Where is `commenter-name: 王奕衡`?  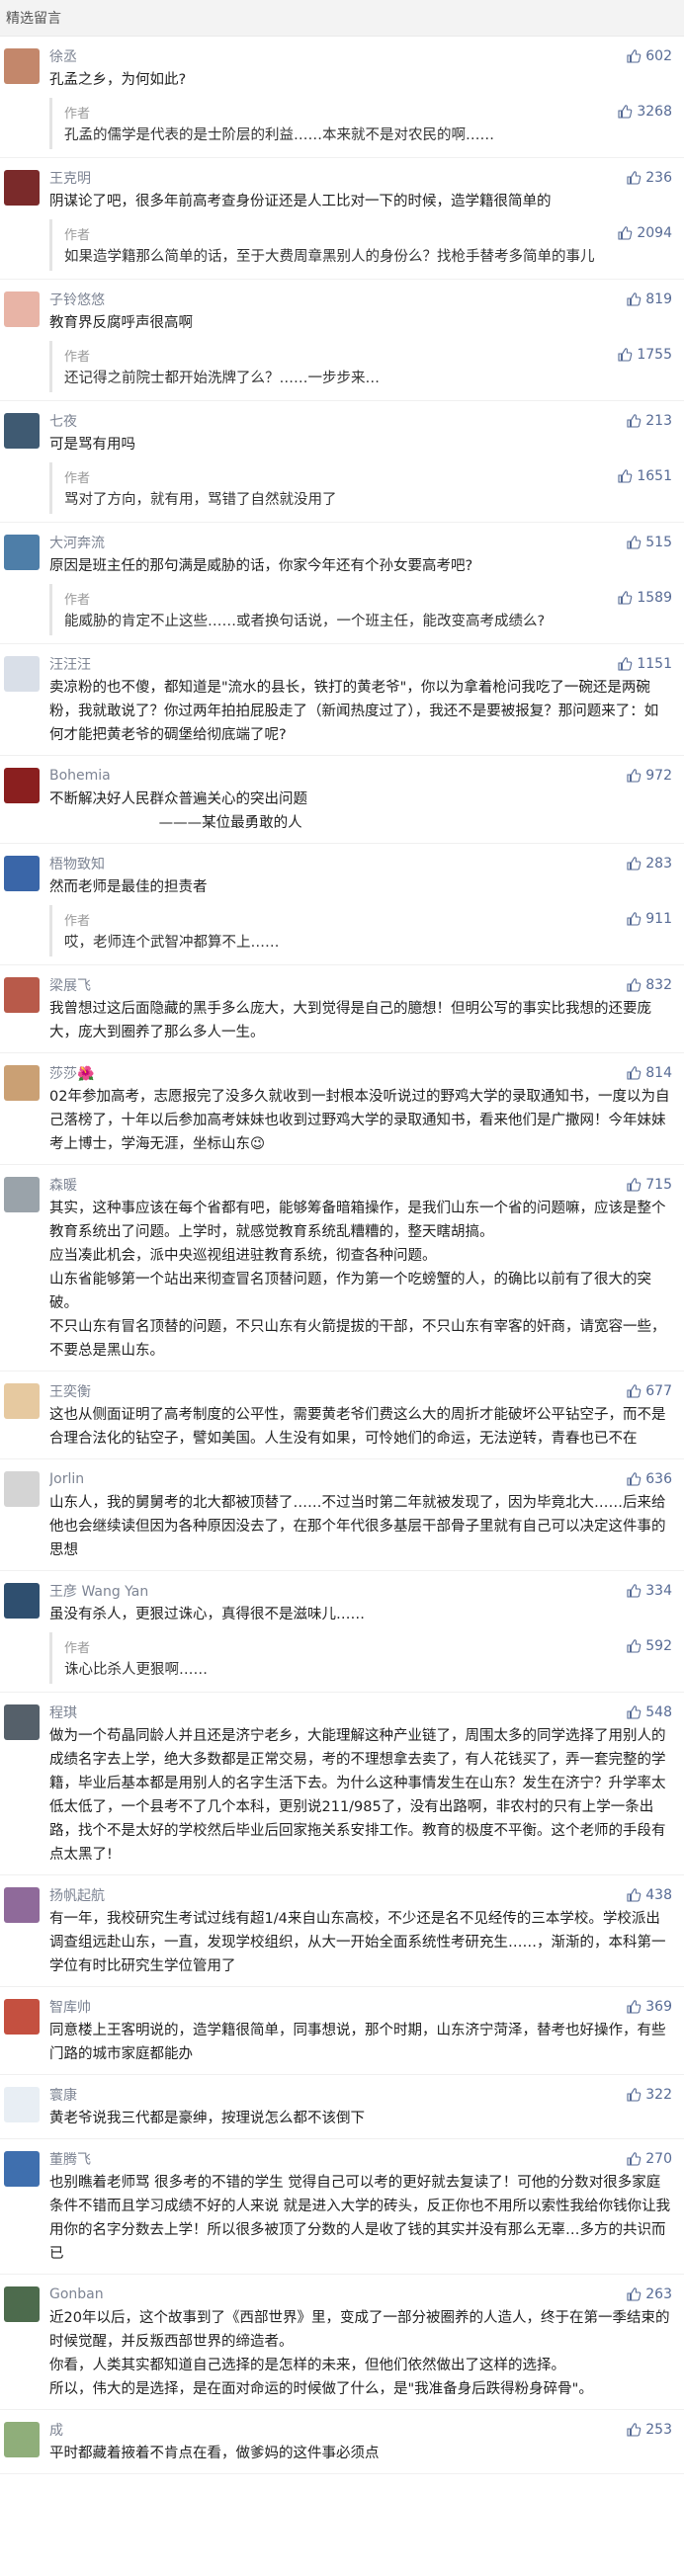 commenter-name: 王奕衡 is located at coordinates (338, 1391).